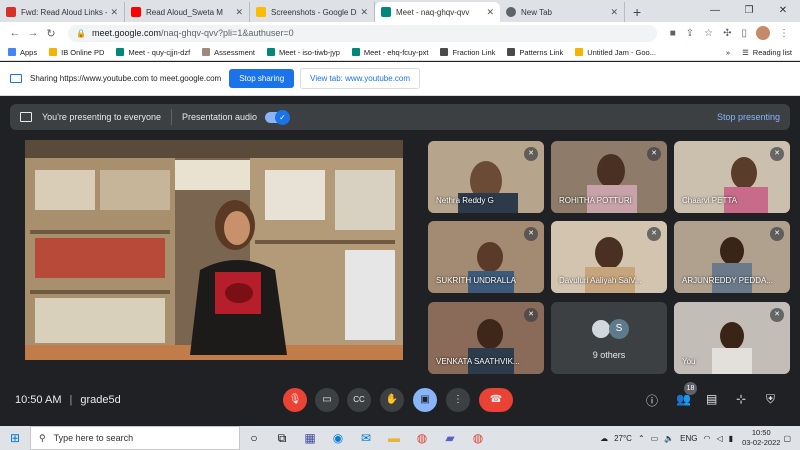 The image size is (800, 450). What do you see at coordinates (153, 52) in the screenshot?
I see `bookmark-item: Meet - quy-cjjn-dzf` at bounding box center [153, 52].